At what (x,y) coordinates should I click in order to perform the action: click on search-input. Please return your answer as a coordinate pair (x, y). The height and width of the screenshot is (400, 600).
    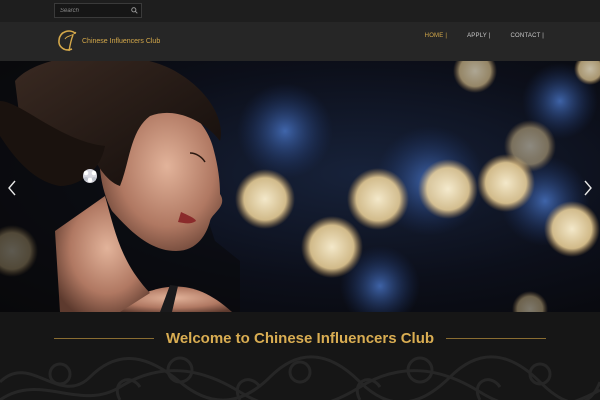
    Looking at the image, I should click on (92, 10).